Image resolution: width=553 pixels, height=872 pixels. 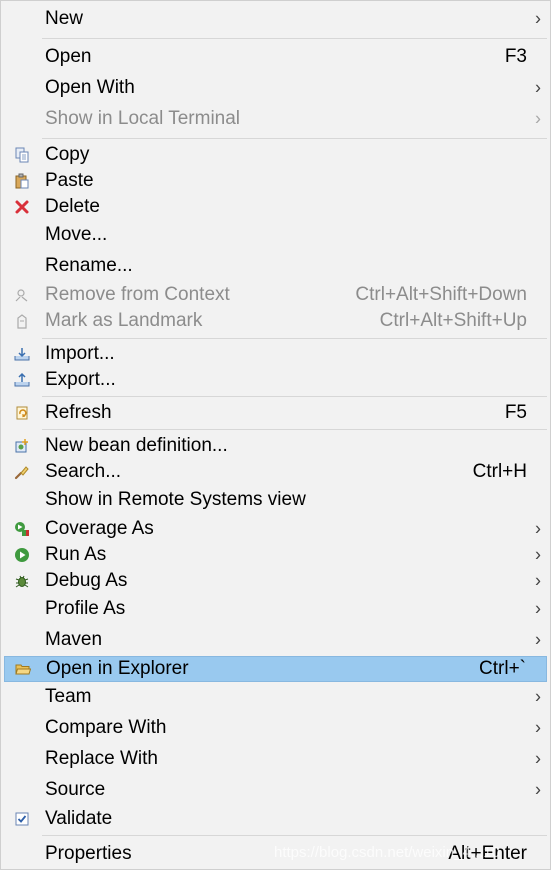 I want to click on menu-item-source: Source ›, so click(x=275, y=790).